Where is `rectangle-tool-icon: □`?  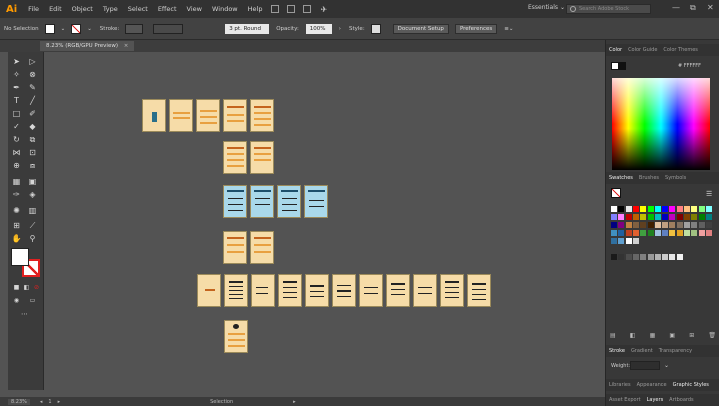 rectangle-tool-icon: □ is located at coordinates (16, 113).